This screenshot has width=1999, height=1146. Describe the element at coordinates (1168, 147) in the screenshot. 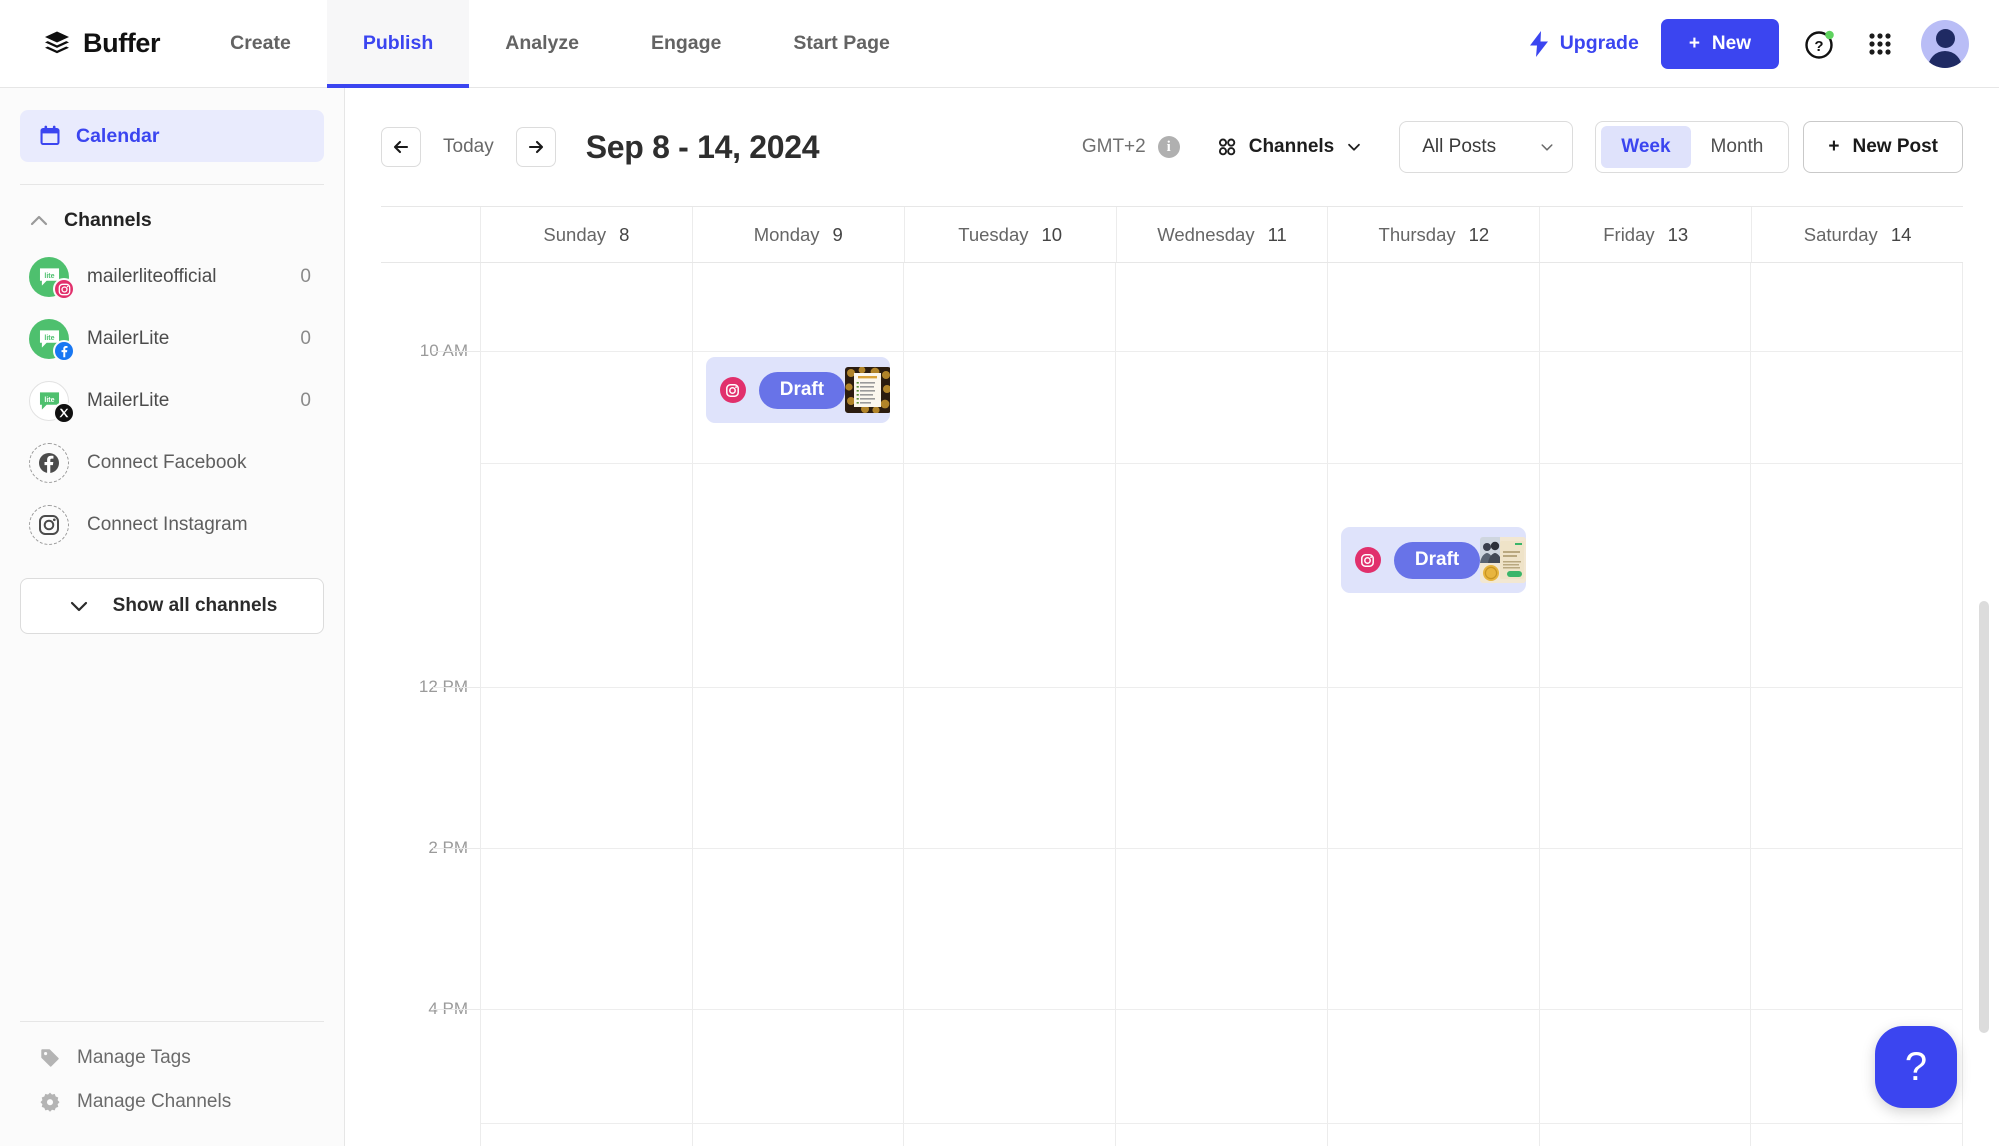

I see `info-icon: i` at that location.